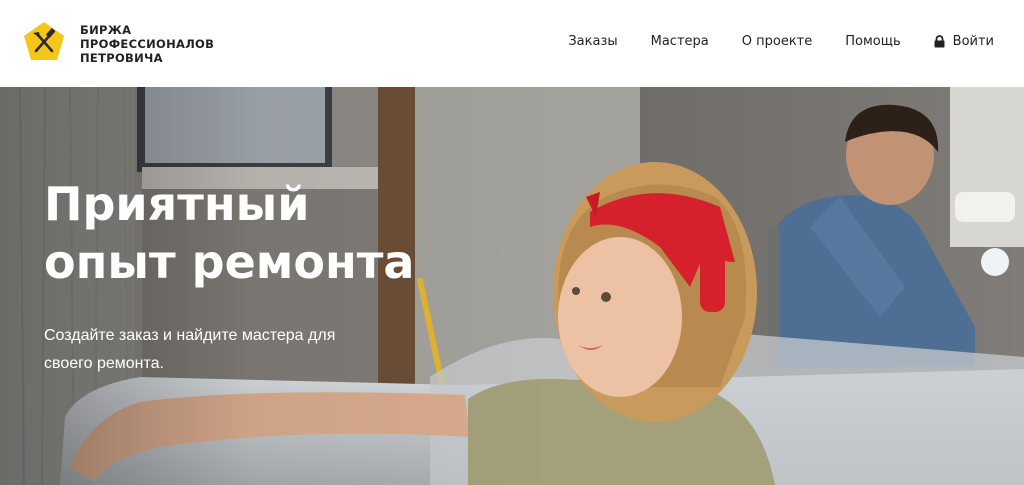 The height and width of the screenshot is (485, 1024). Describe the element at coordinates (254, 233) in the screenshot. I see `hero-title: Приятный опыт ремонта` at that location.